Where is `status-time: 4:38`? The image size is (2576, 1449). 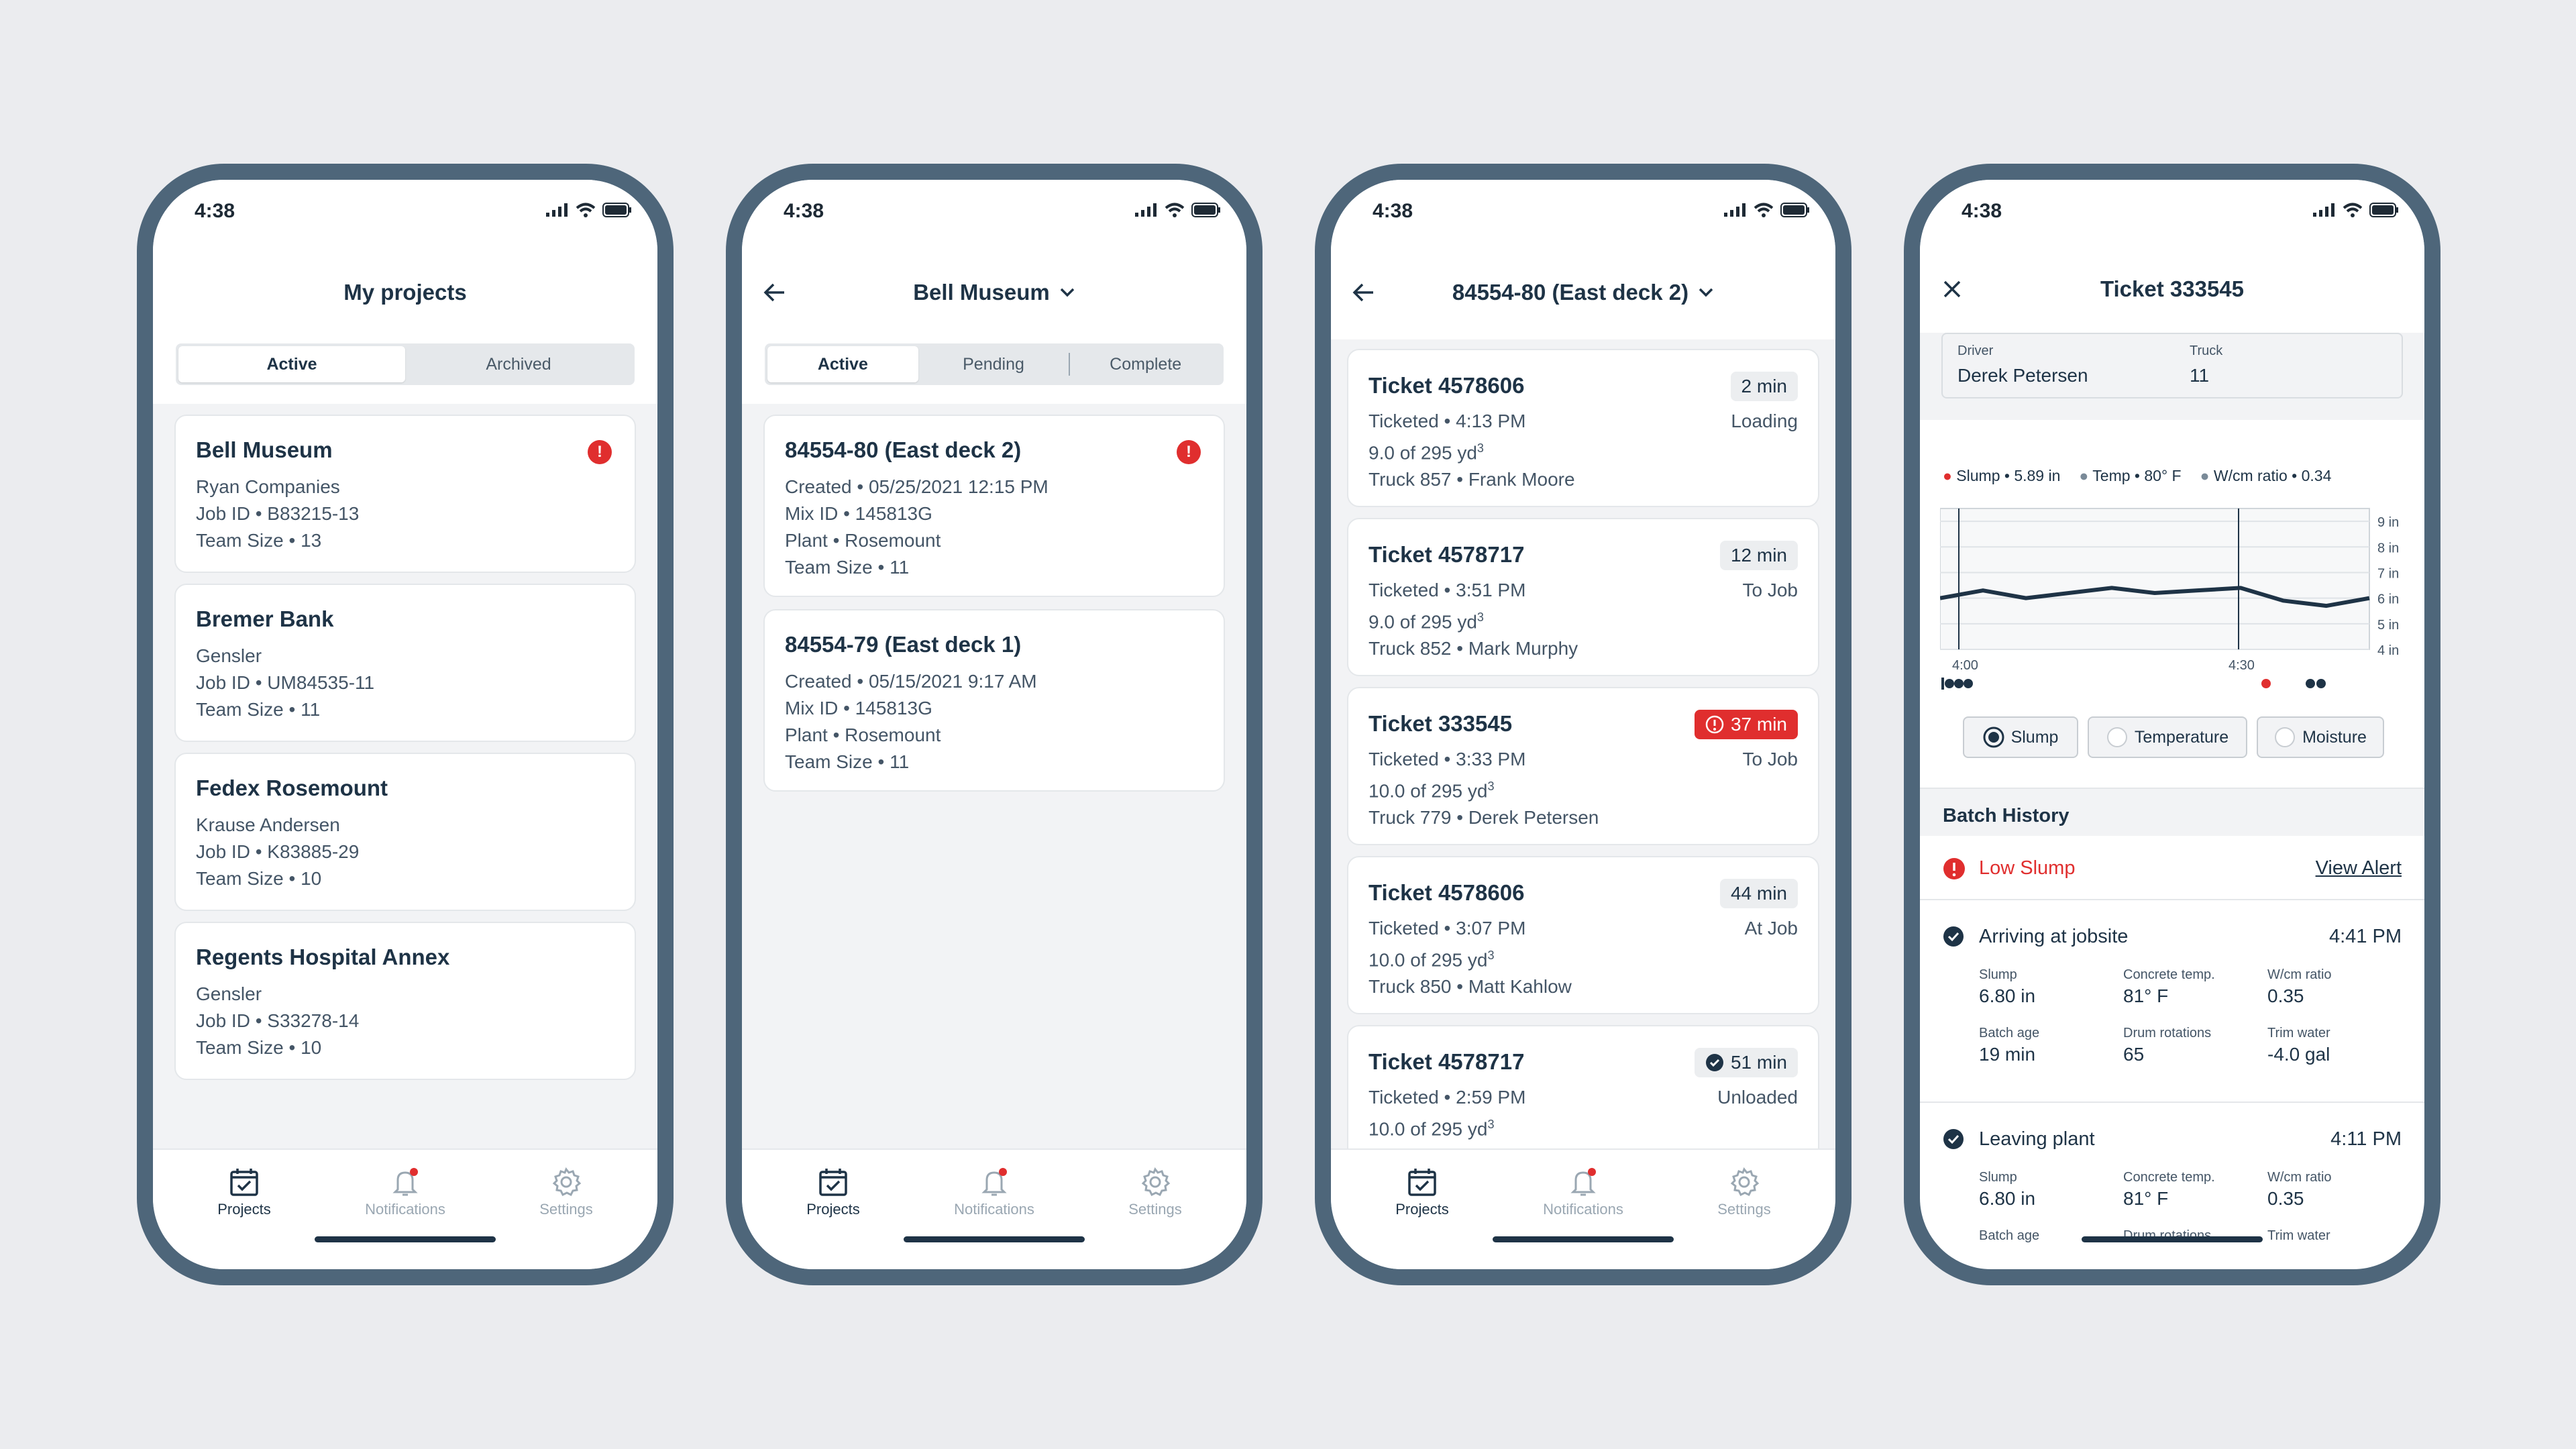 status-time: 4:38 is located at coordinates (1982, 211).